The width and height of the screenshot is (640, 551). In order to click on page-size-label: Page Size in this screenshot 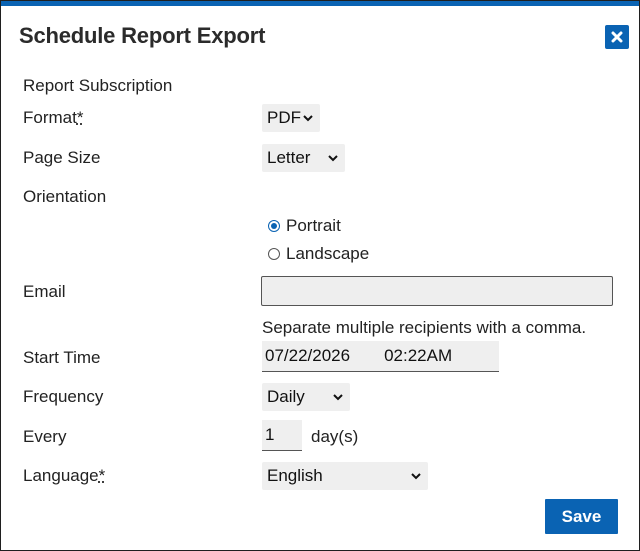, I will do `click(62, 157)`.